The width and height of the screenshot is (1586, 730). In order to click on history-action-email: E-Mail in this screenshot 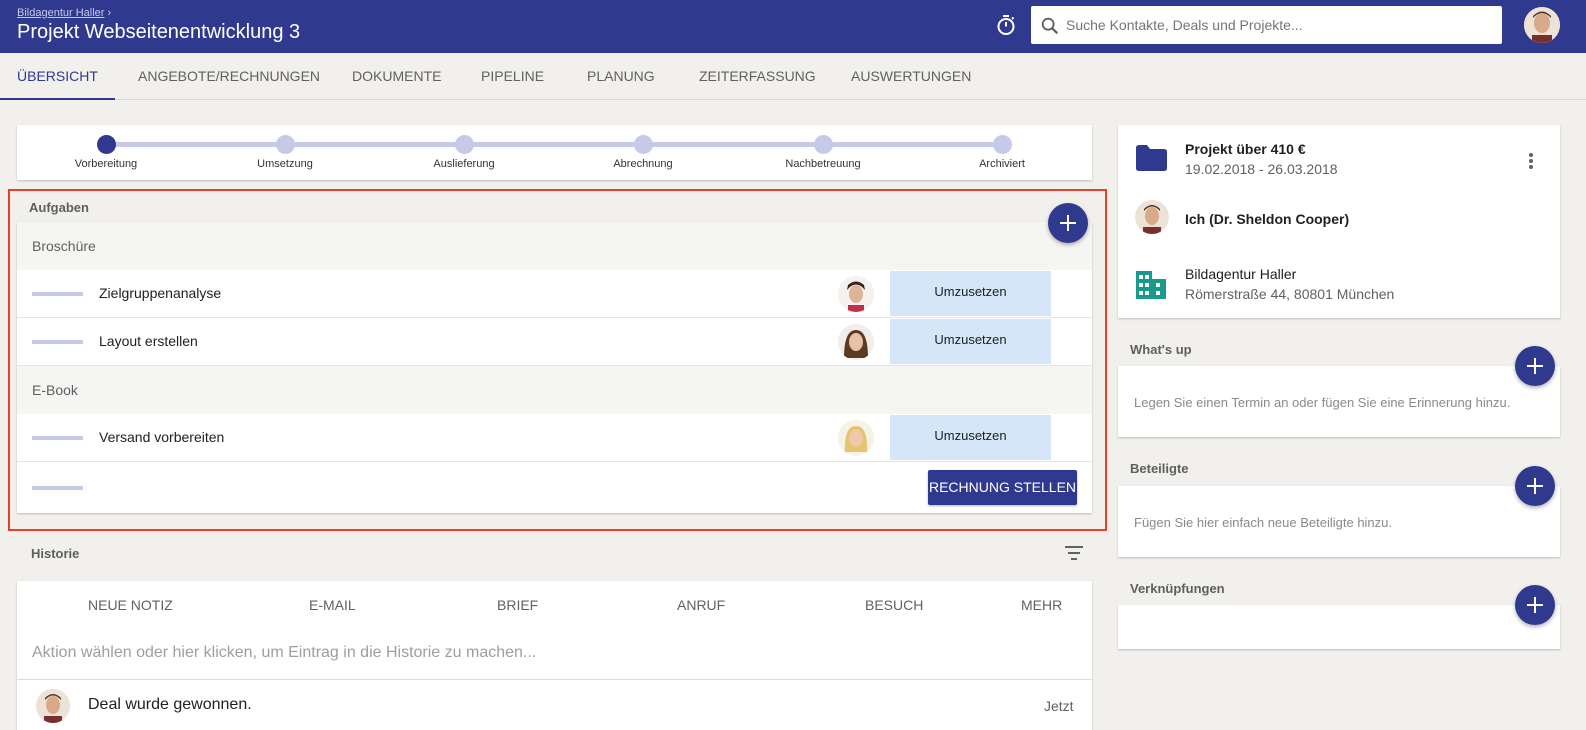, I will do `click(332, 605)`.